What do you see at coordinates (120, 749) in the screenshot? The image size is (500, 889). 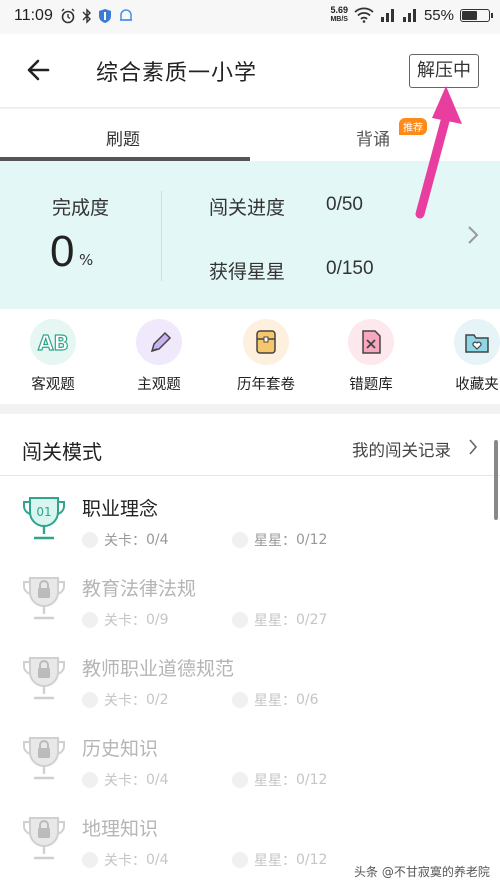 I see `level-name: 历史知识` at bounding box center [120, 749].